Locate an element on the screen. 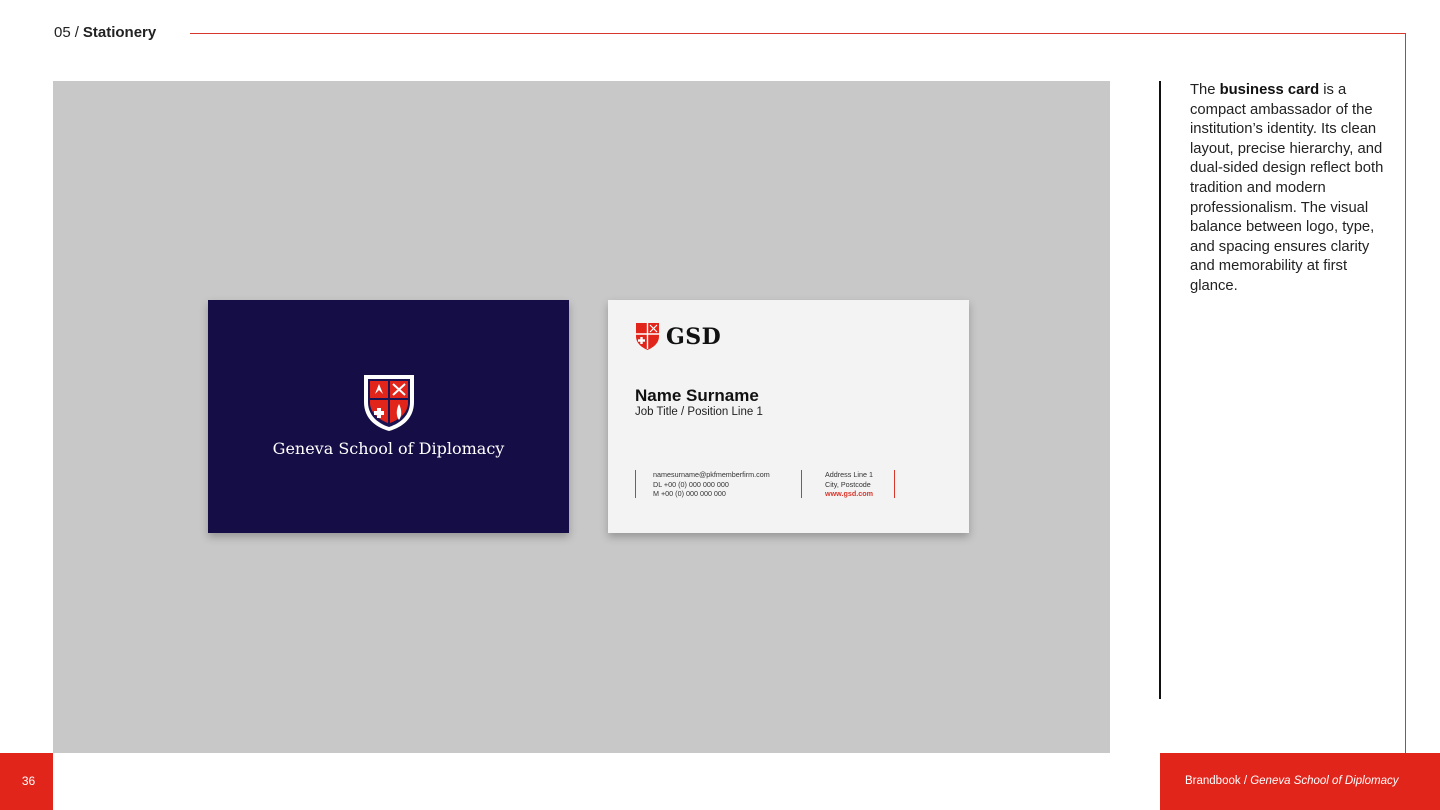  section-header: 05/Stationery is located at coordinates (105, 32).